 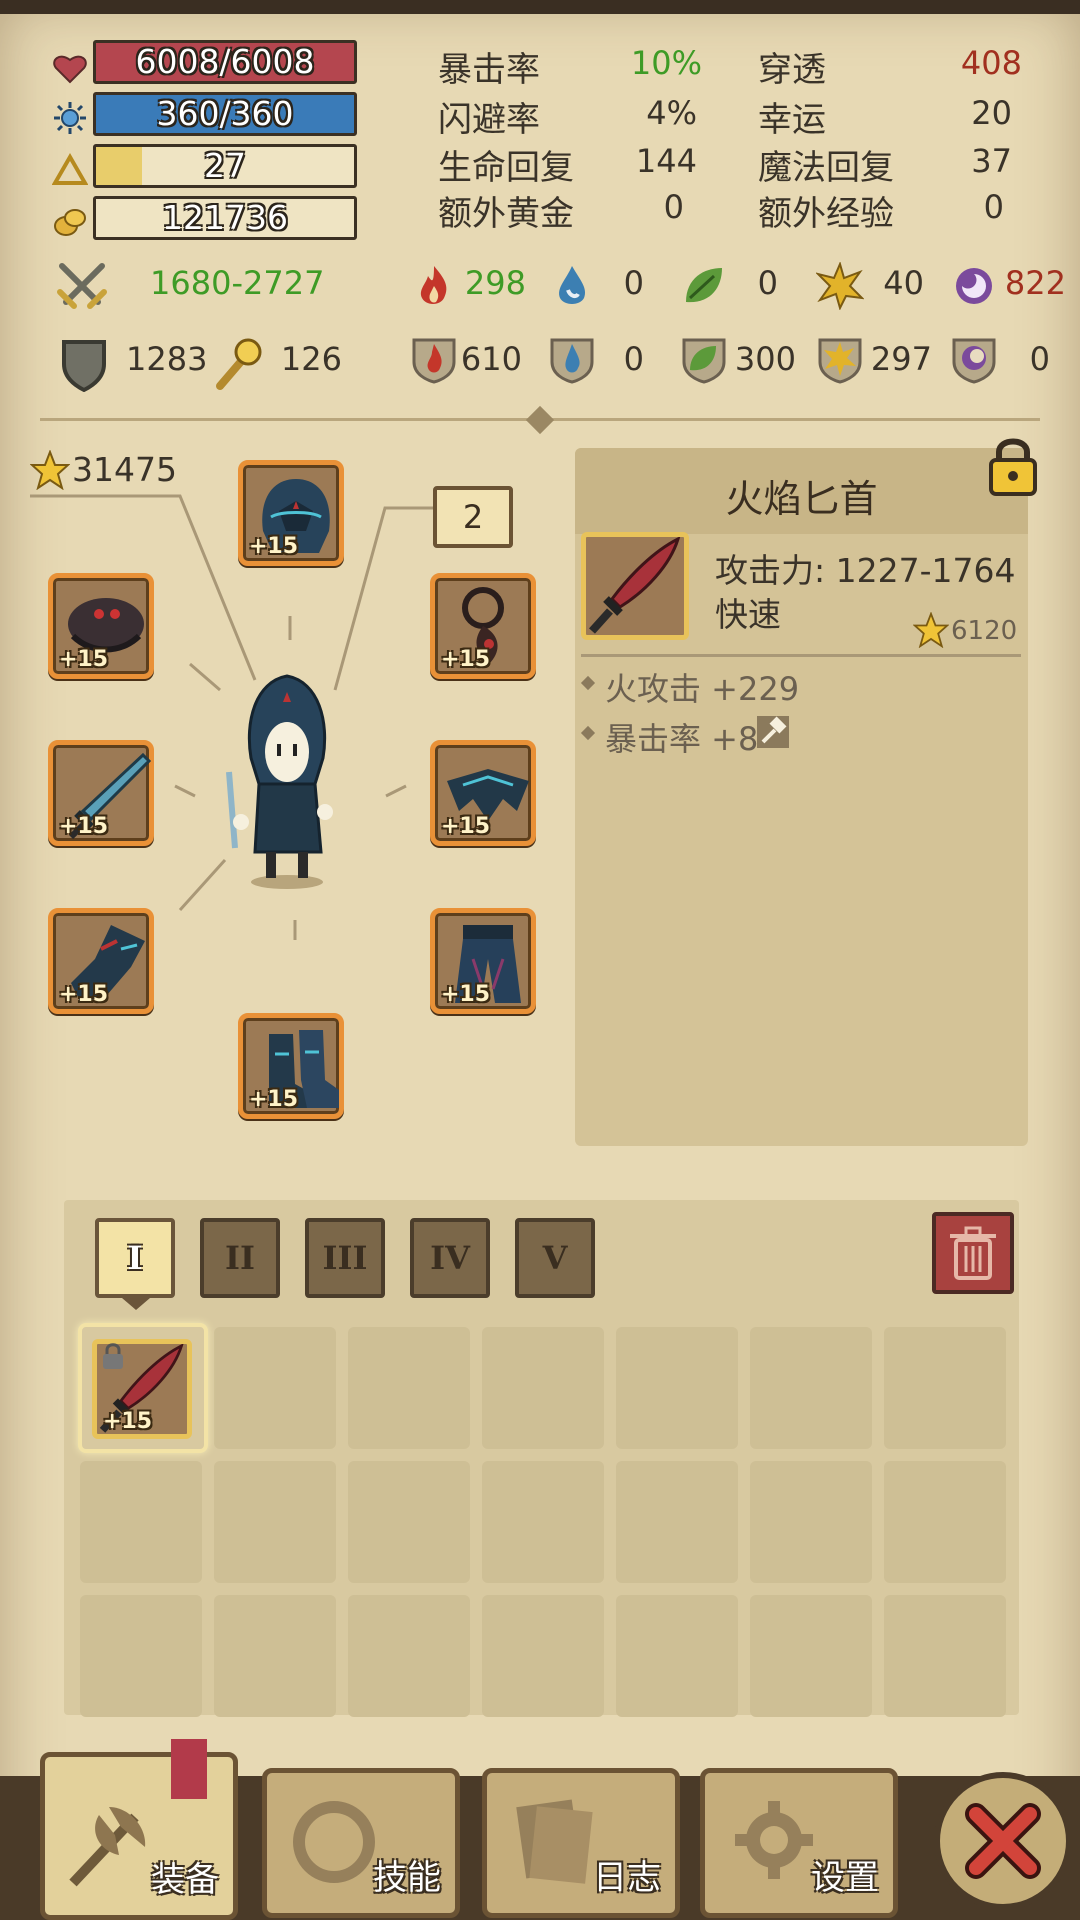 I want to click on gold-icon, so click(x=70, y=222).